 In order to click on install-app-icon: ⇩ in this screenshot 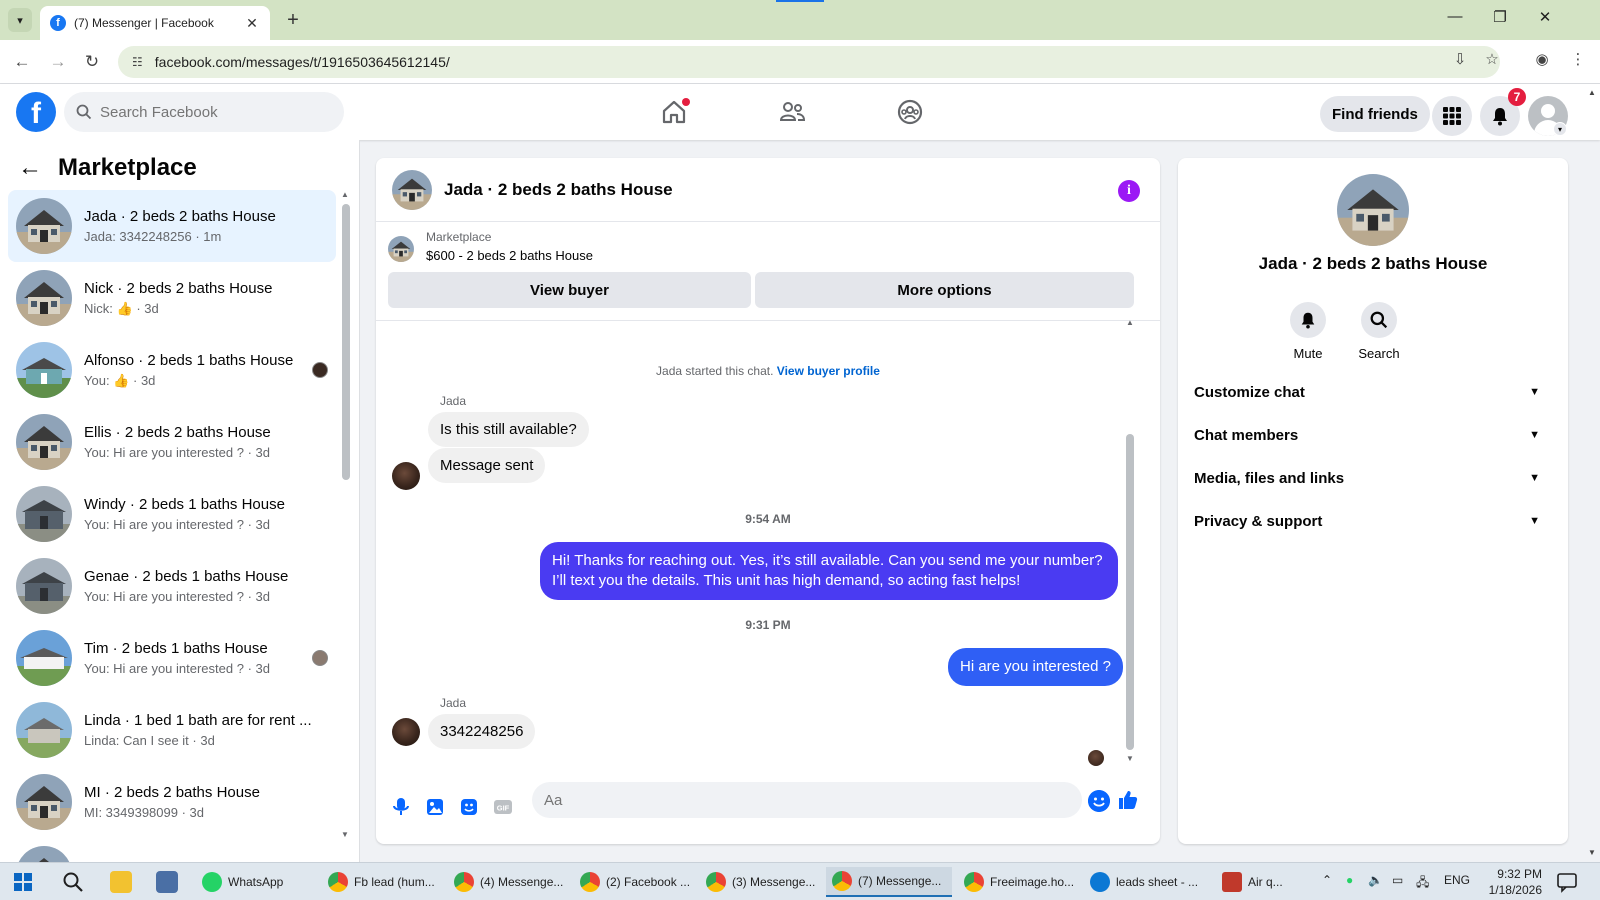, I will do `click(1460, 59)`.